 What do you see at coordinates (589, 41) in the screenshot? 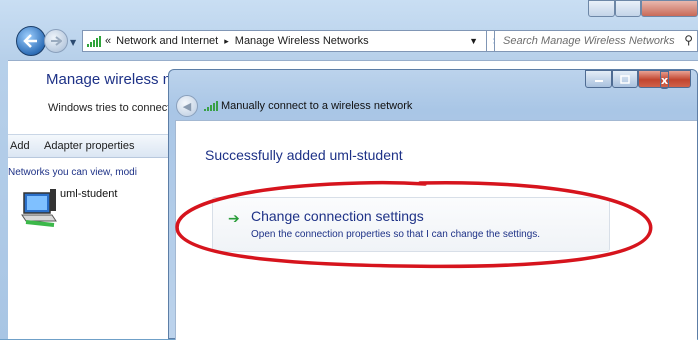
I see `search-placeholder: Search Manage Wireless Networks` at bounding box center [589, 41].